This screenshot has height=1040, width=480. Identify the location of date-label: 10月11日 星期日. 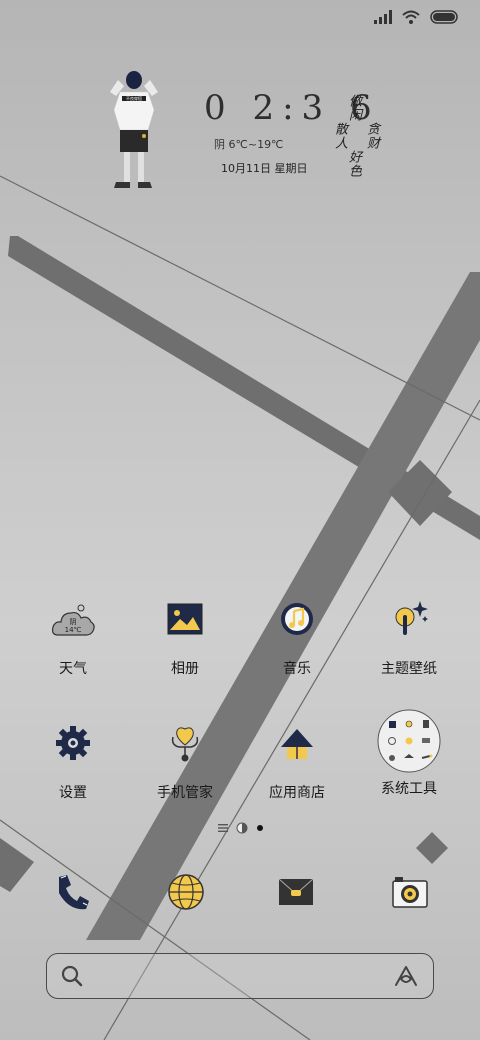
(264, 168).